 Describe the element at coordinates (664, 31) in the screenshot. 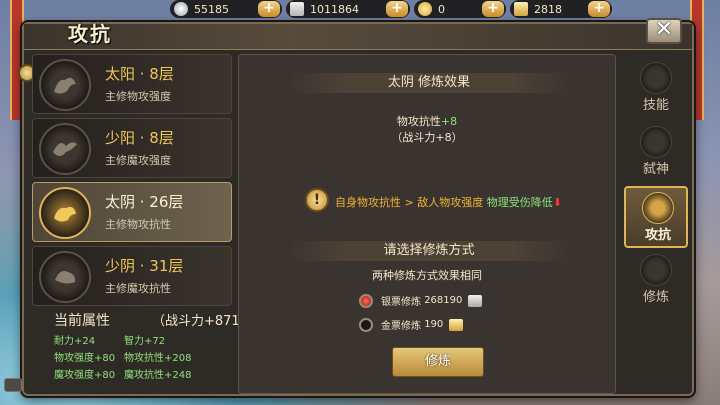

I see `close-button: ✕` at that location.